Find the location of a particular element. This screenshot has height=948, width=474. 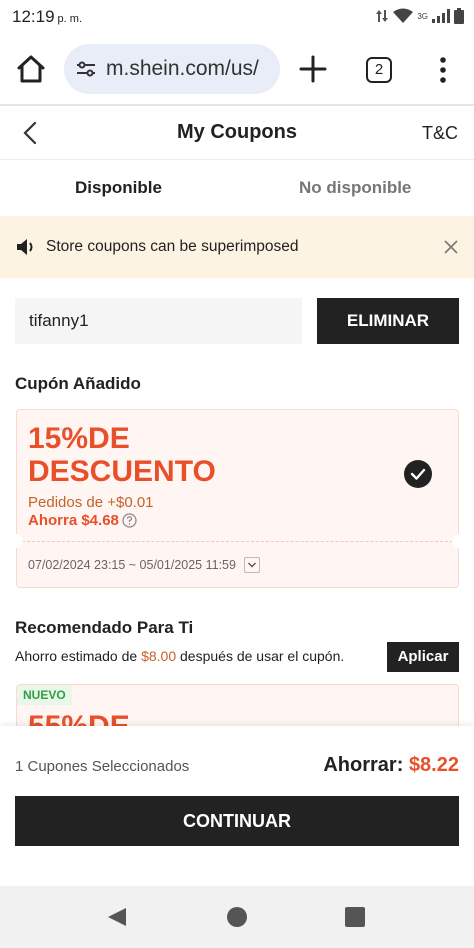

new-badge: NUEVO is located at coordinates (44, 695).